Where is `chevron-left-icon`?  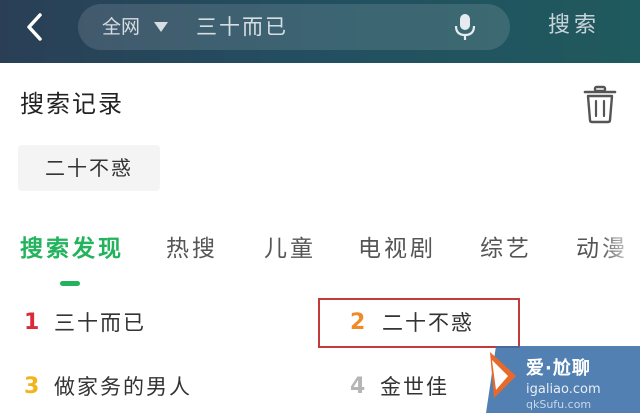
chevron-left-icon is located at coordinates (34, 27).